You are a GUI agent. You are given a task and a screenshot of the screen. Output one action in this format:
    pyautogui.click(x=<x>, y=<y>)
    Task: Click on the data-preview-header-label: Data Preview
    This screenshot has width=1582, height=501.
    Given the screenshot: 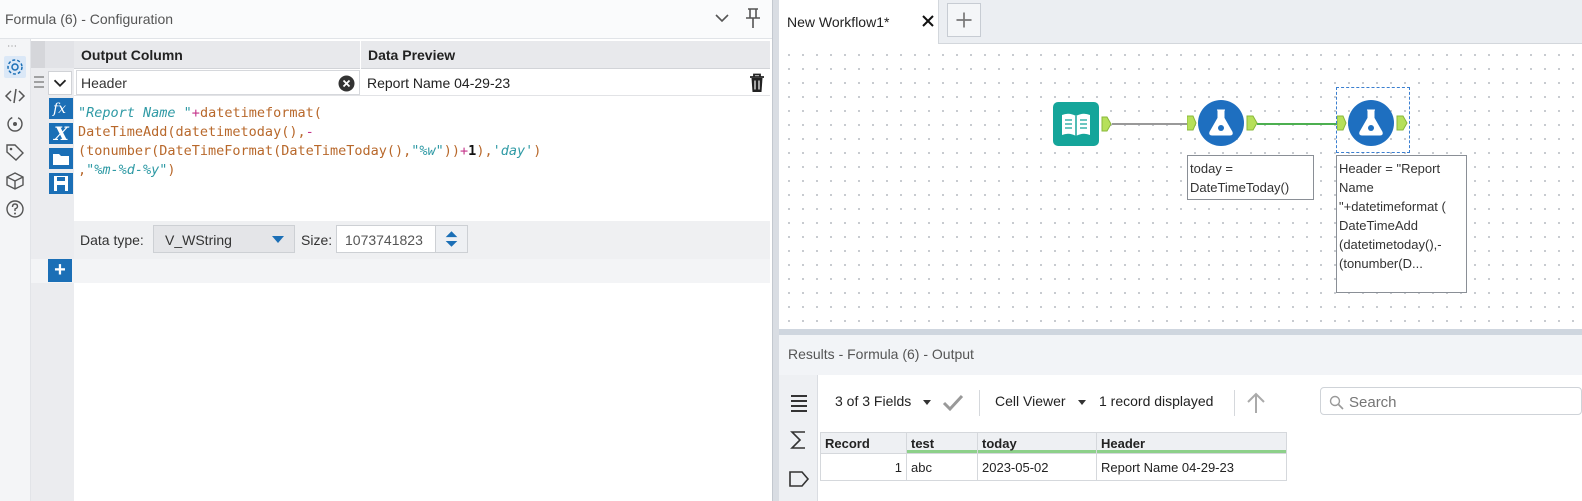 What is the action you would take?
    pyautogui.click(x=412, y=55)
    